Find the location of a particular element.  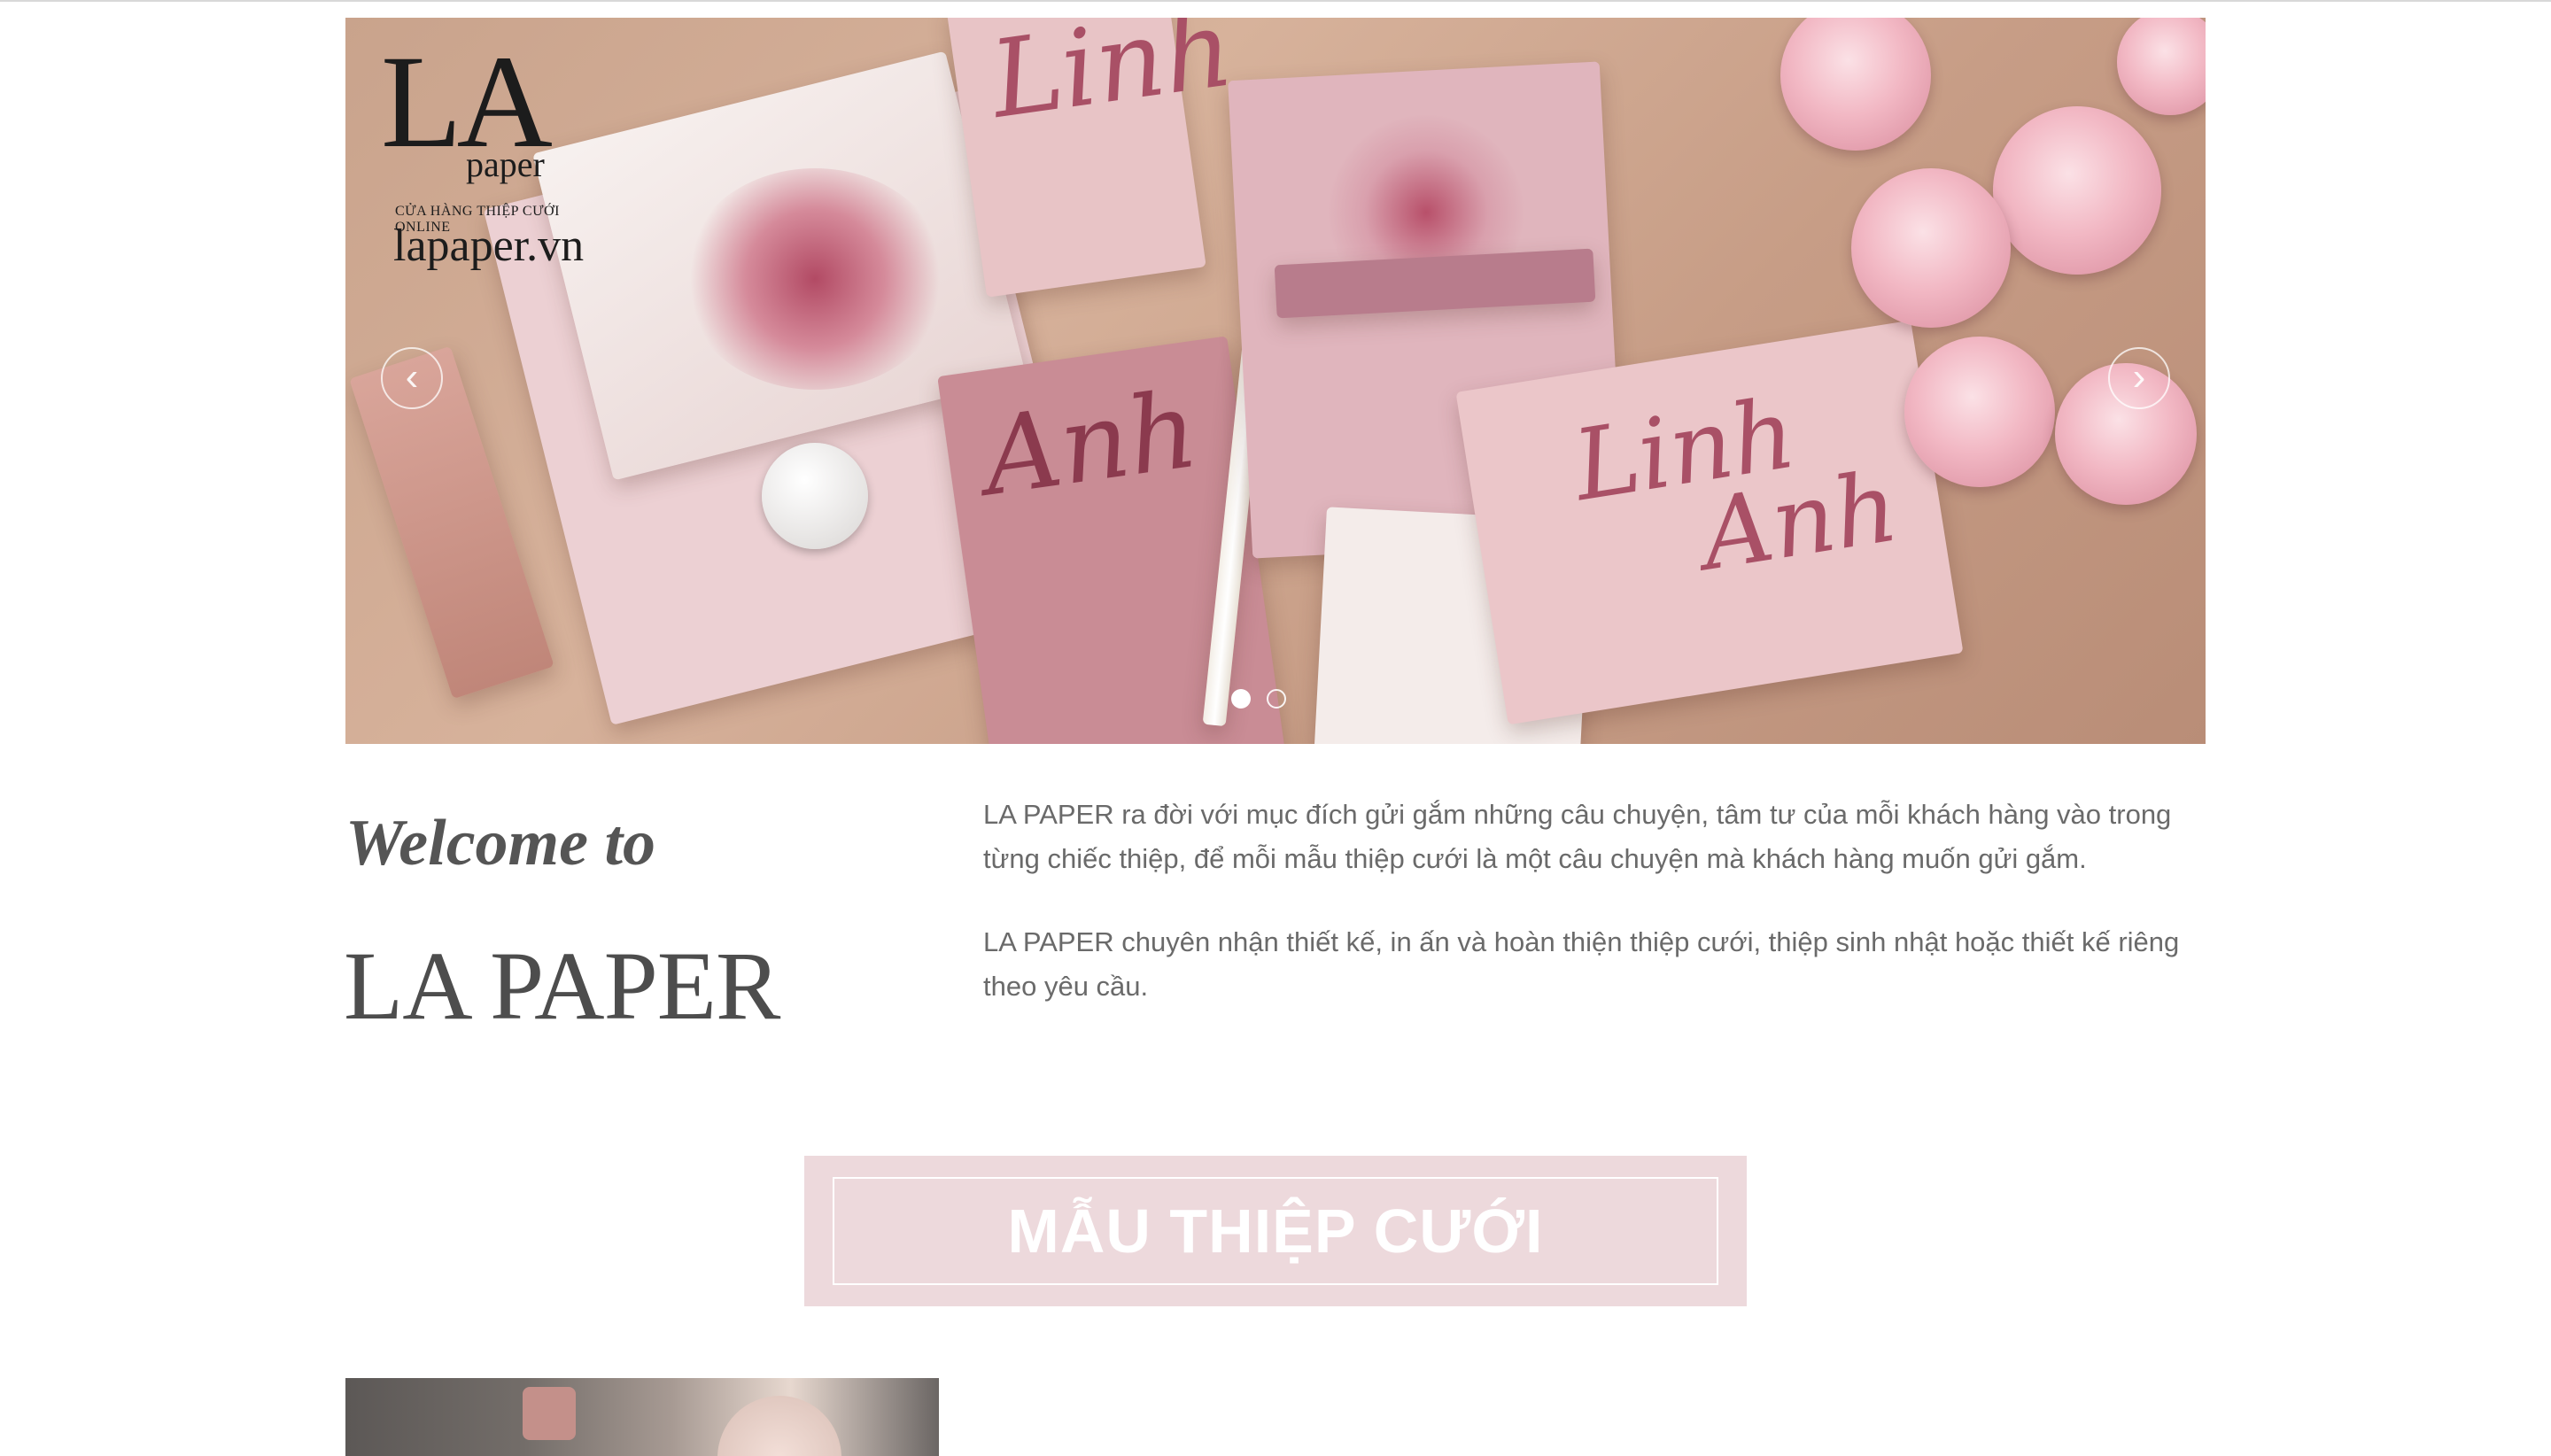

slider-dots is located at coordinates (1258, 699).